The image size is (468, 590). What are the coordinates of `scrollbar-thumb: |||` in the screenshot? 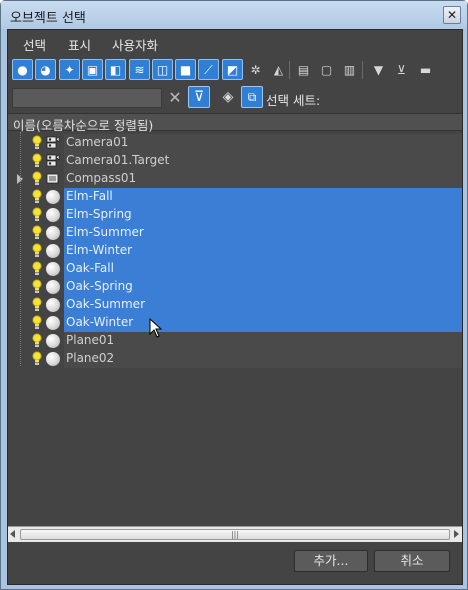 It's located at (235, 534).